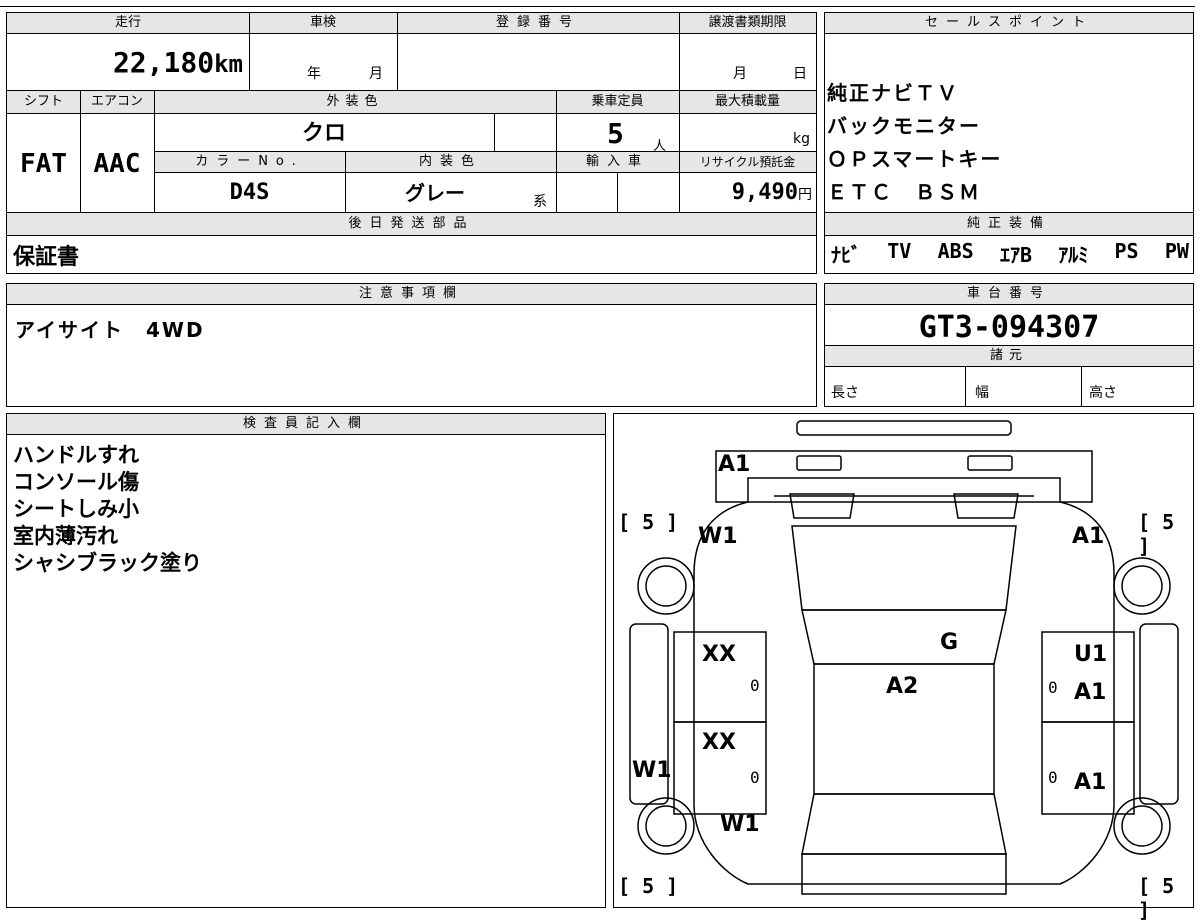 Image resolution: width=1200 pixels, height=922 pixels. I want to click on grade-right-front-door-top: U1, so click(1091, 654).